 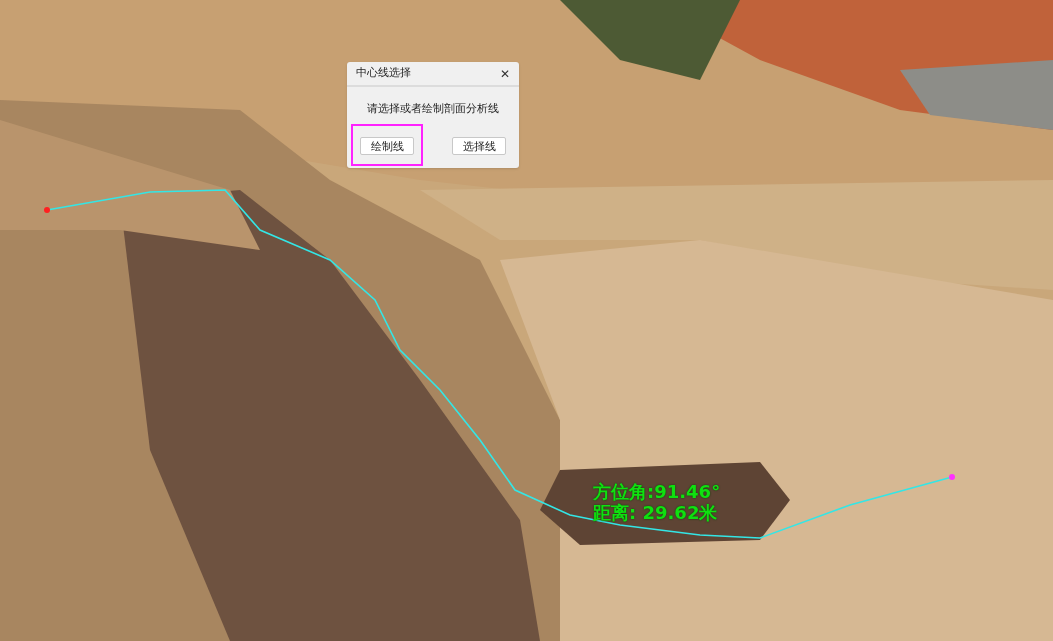 What do you see at coordinates (656, 512) in the screenshot?
I see `distance-text: 距离: 29.62米` at bounding box center [656, 512].